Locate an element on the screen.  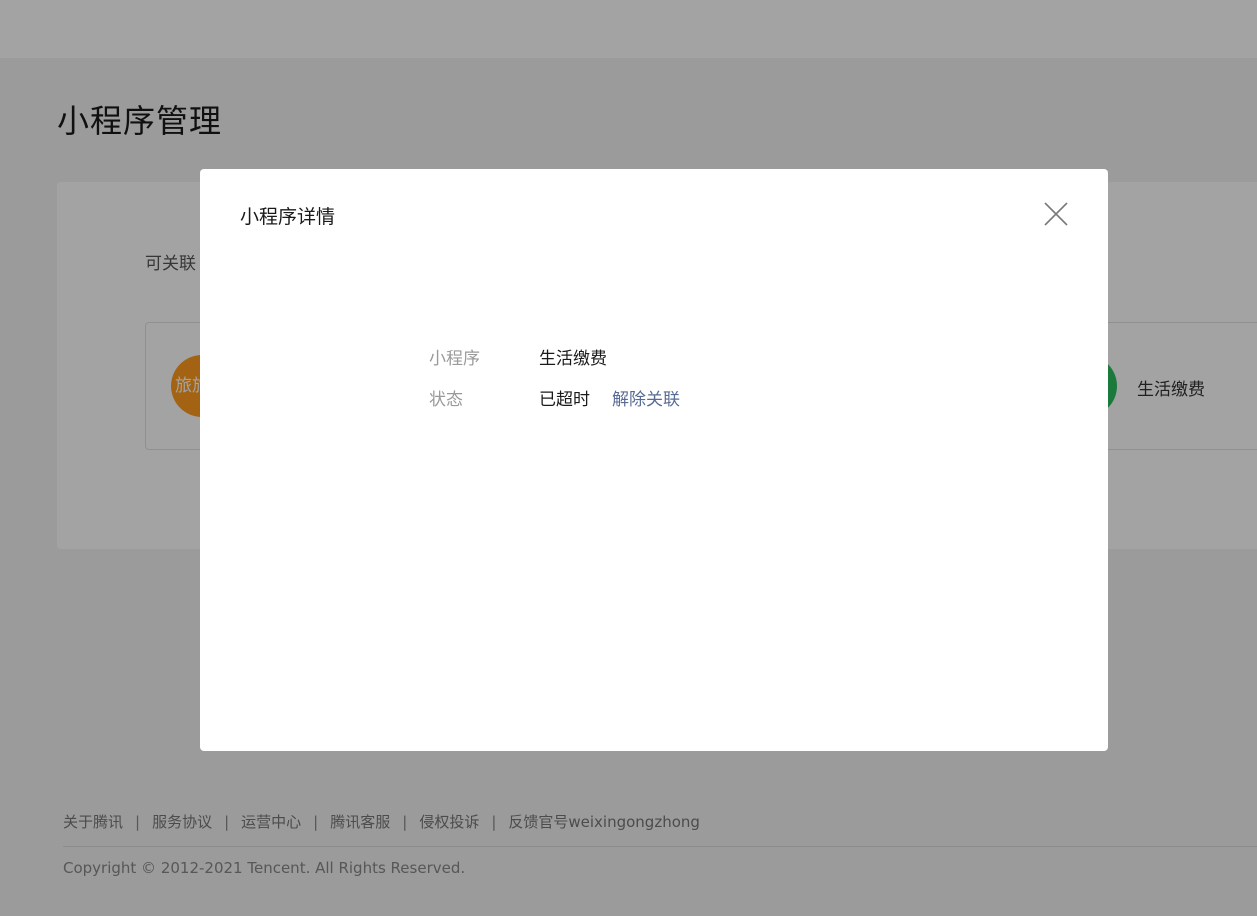
status-label: 状态 is located at coordinates (446, 400).